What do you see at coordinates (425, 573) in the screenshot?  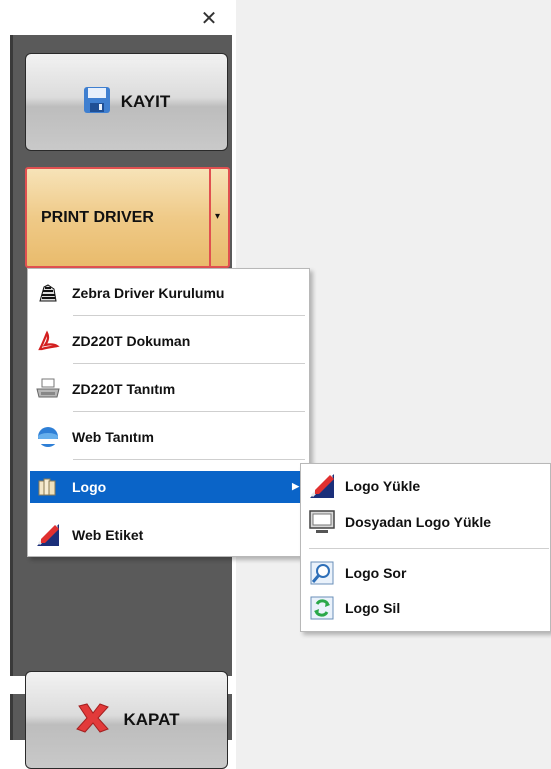 I see `submenu-item-logo-sor: Logo Sor` at bounding box center [425, 573].